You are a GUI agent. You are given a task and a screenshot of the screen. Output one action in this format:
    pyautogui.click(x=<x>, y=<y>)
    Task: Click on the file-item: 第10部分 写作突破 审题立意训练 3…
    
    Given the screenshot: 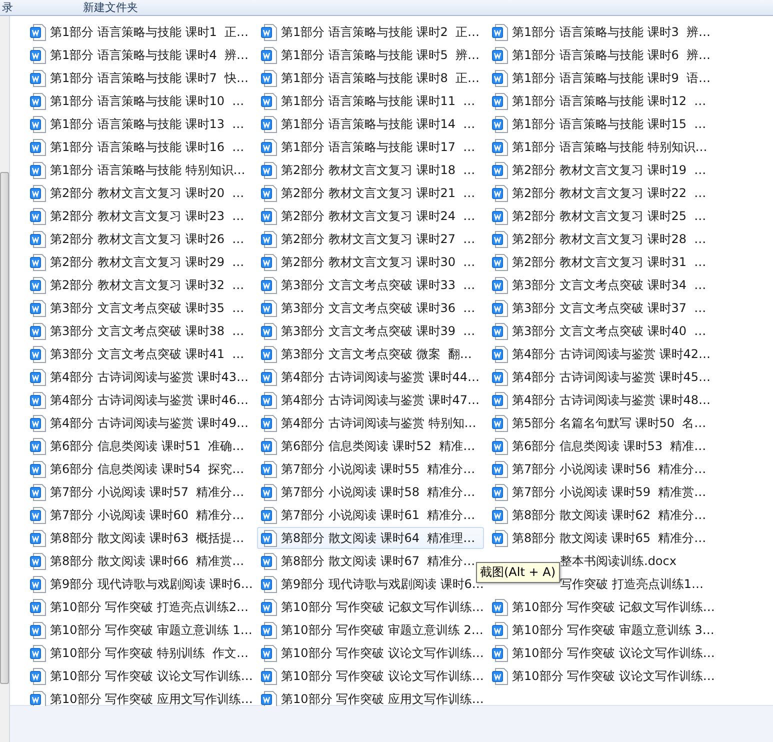 What is the action you would take?
    pyautogui.click(x=601, y=630)
    